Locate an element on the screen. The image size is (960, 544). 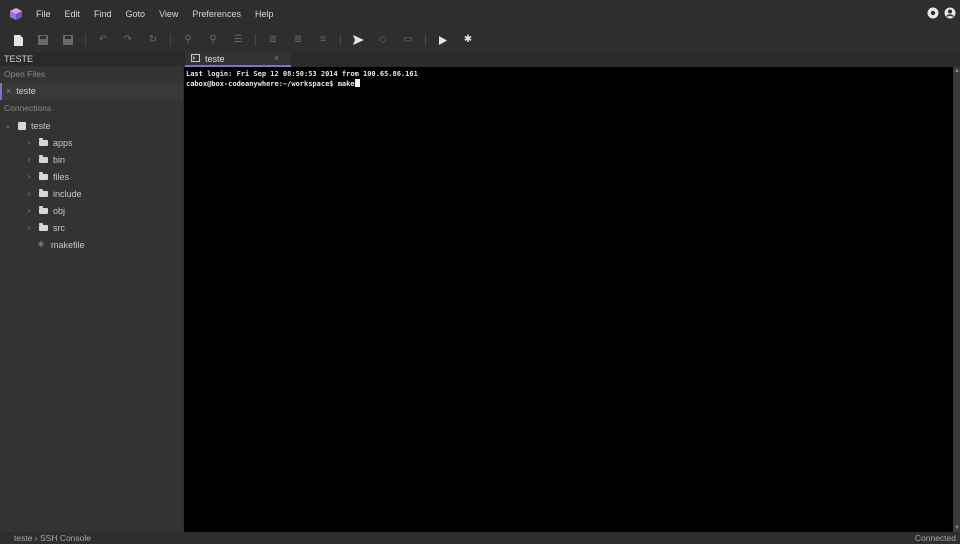
status-breadcrumb: teste › SSH Console is located at coordinates (53, 538).